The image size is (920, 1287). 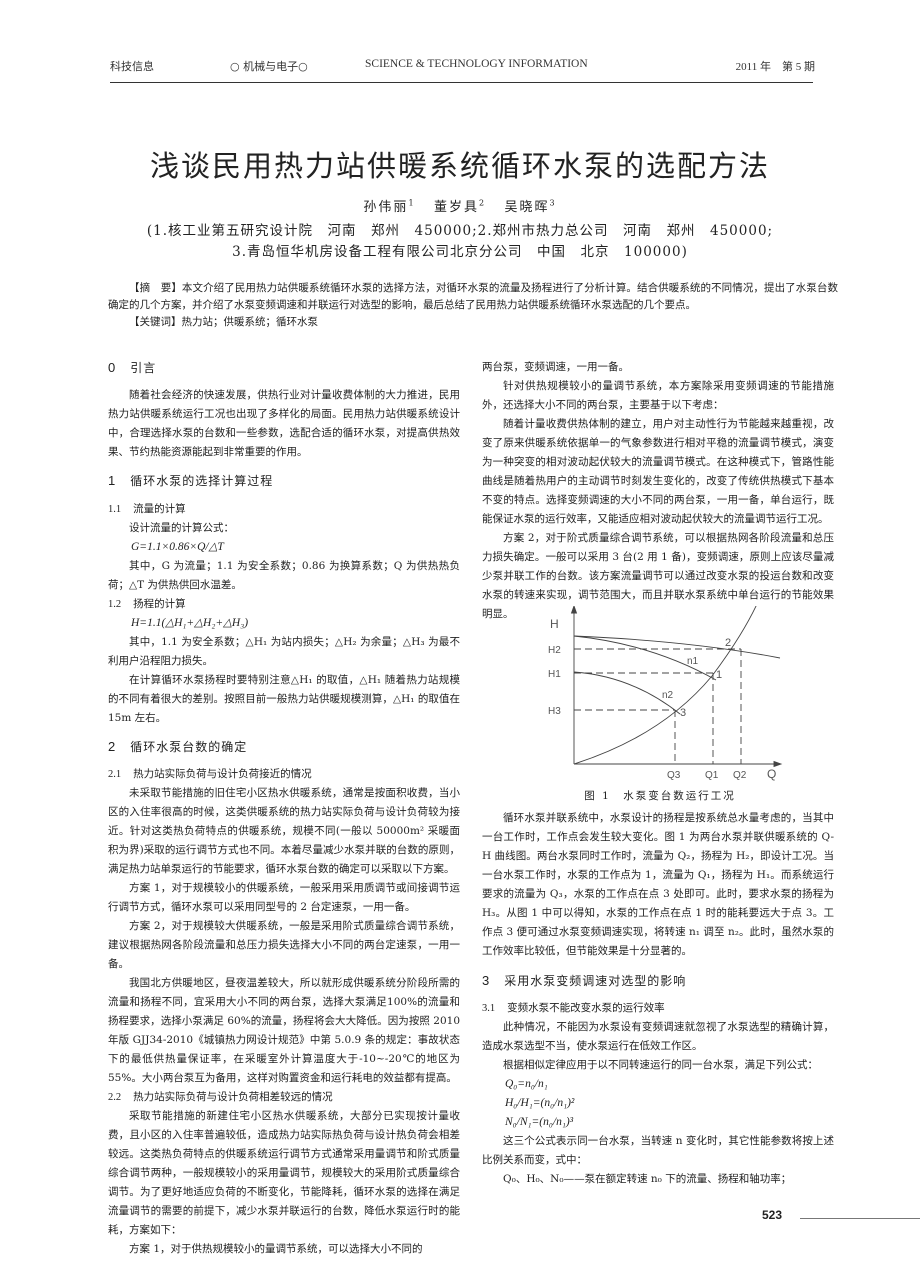 What do you see at coordinates (712, 775) in the screenshot?
I see `x-tick-q1: Q1` at bounding box center [712, 775].